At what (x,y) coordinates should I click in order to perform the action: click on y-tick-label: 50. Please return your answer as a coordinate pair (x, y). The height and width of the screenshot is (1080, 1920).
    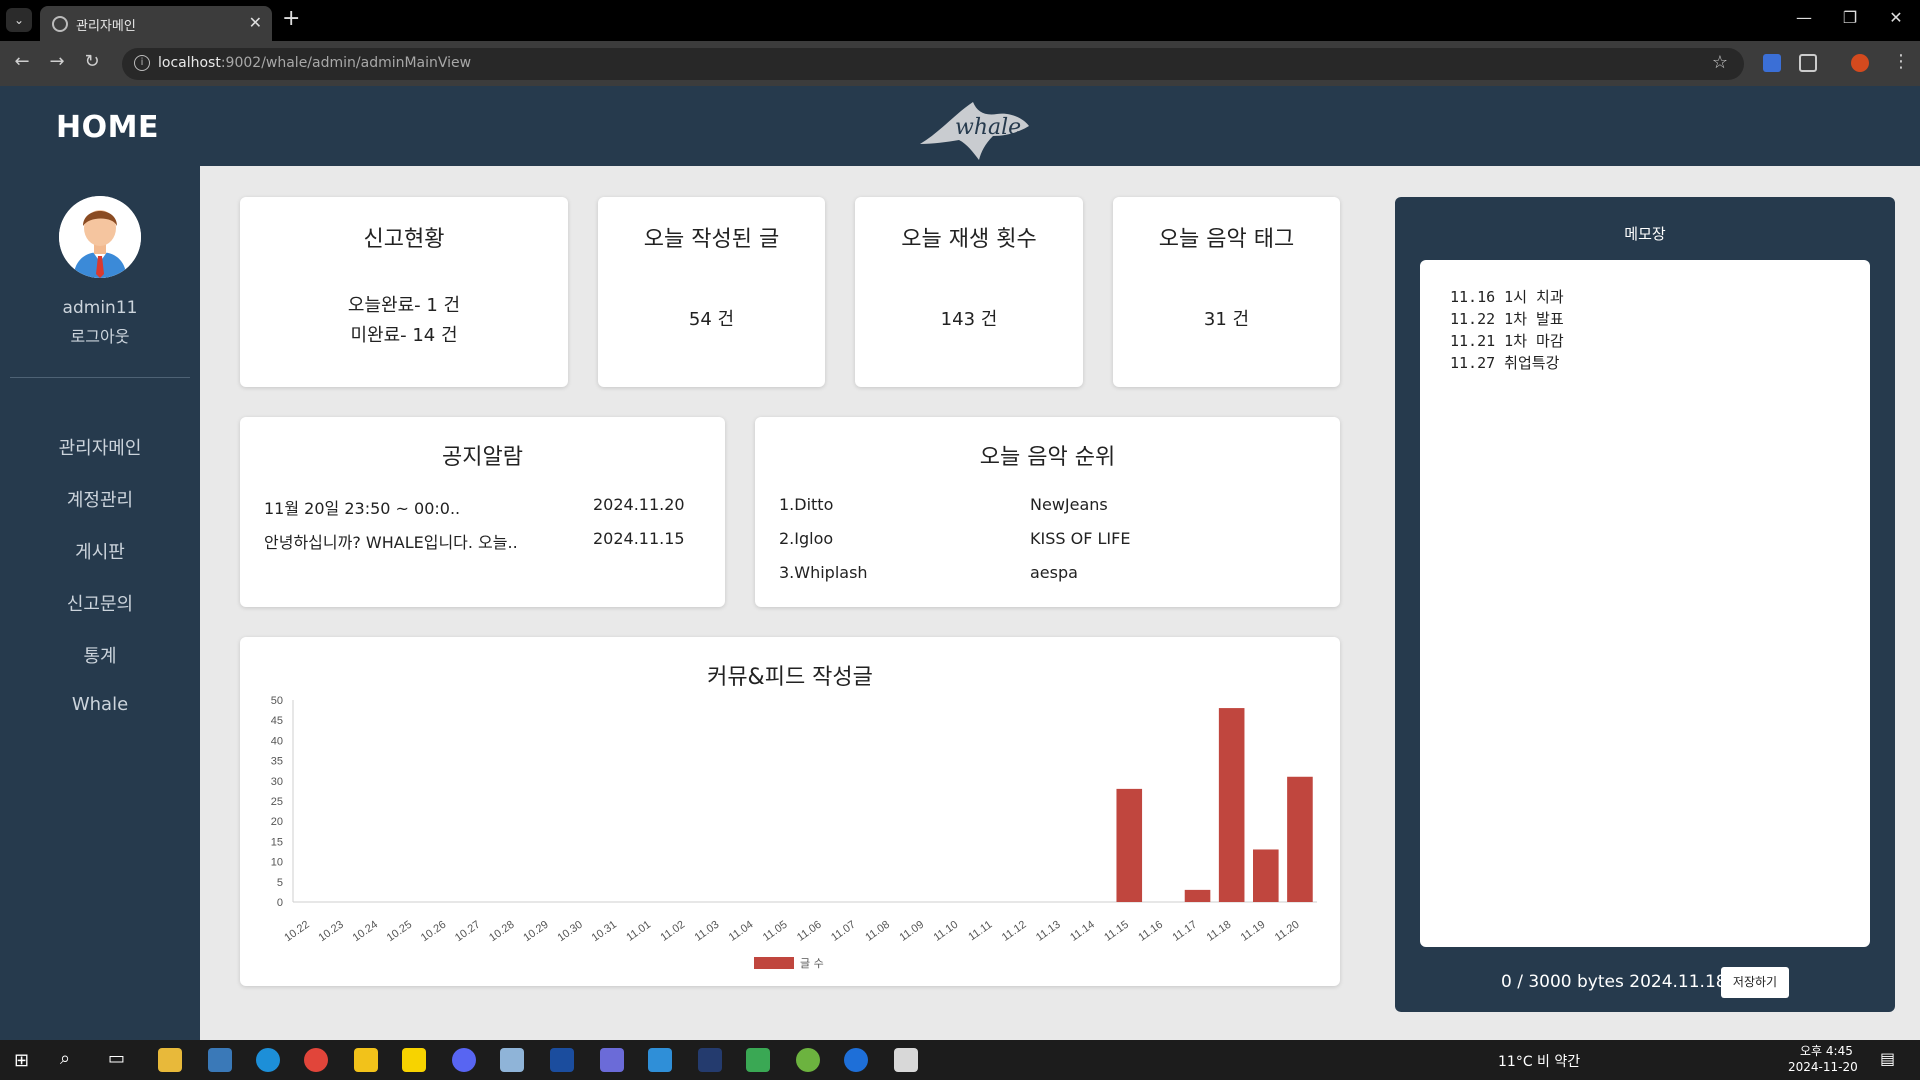
    Looking at the image, I should click on (277, 701).